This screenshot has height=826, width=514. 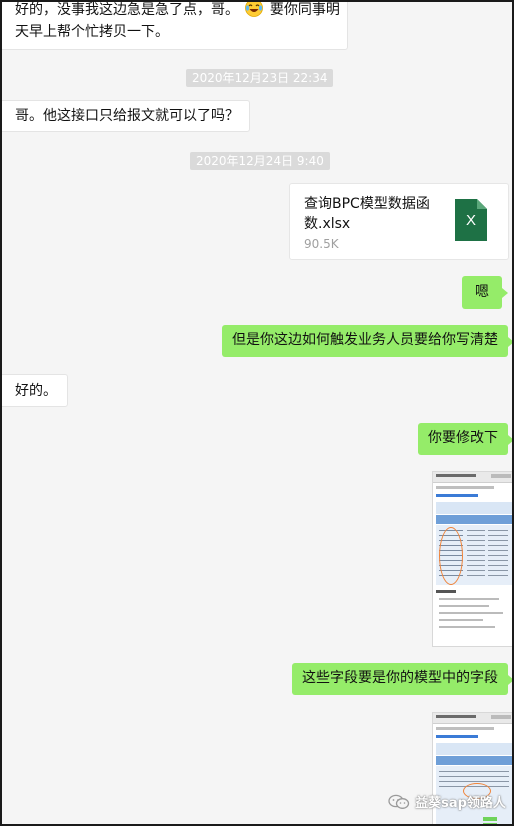 What do you see at coordinates (254, 9) in the screenshot?
I see `laughing-tears-emoji-icon` at bounding box center [254, 9].